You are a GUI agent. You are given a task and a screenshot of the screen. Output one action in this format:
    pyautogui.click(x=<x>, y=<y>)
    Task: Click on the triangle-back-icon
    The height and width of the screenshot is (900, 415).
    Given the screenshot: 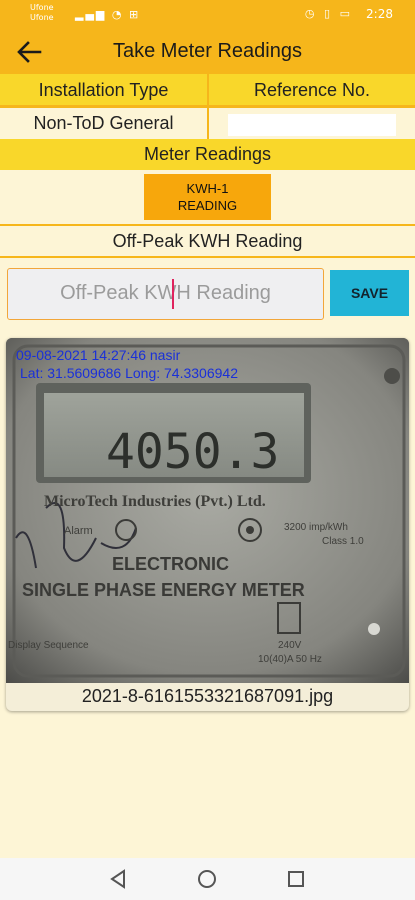 What is the action you would take?
    pyautogui.click(x=118, y=879)
    